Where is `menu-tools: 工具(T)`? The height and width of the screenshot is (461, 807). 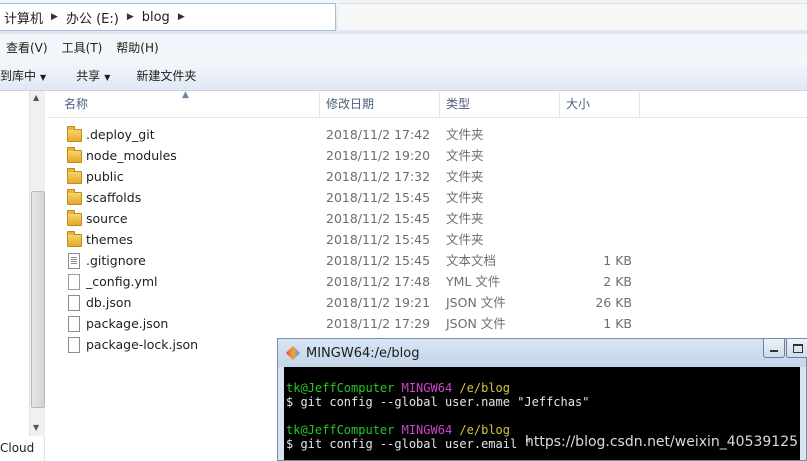 menu-tools: 工具(T) is located at coordinates (83, 47).